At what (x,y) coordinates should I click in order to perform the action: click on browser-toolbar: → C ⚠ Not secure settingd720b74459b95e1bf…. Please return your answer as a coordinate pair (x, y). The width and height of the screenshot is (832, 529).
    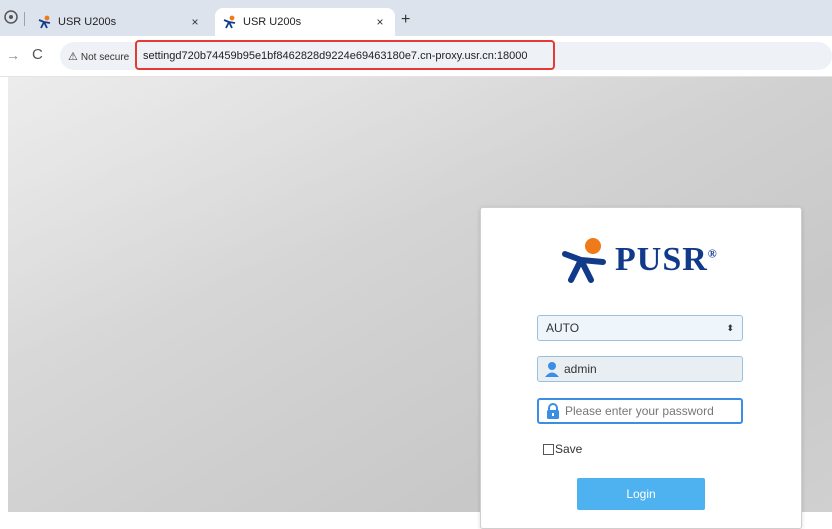
    Looking at the image, I should click on (416, 56).